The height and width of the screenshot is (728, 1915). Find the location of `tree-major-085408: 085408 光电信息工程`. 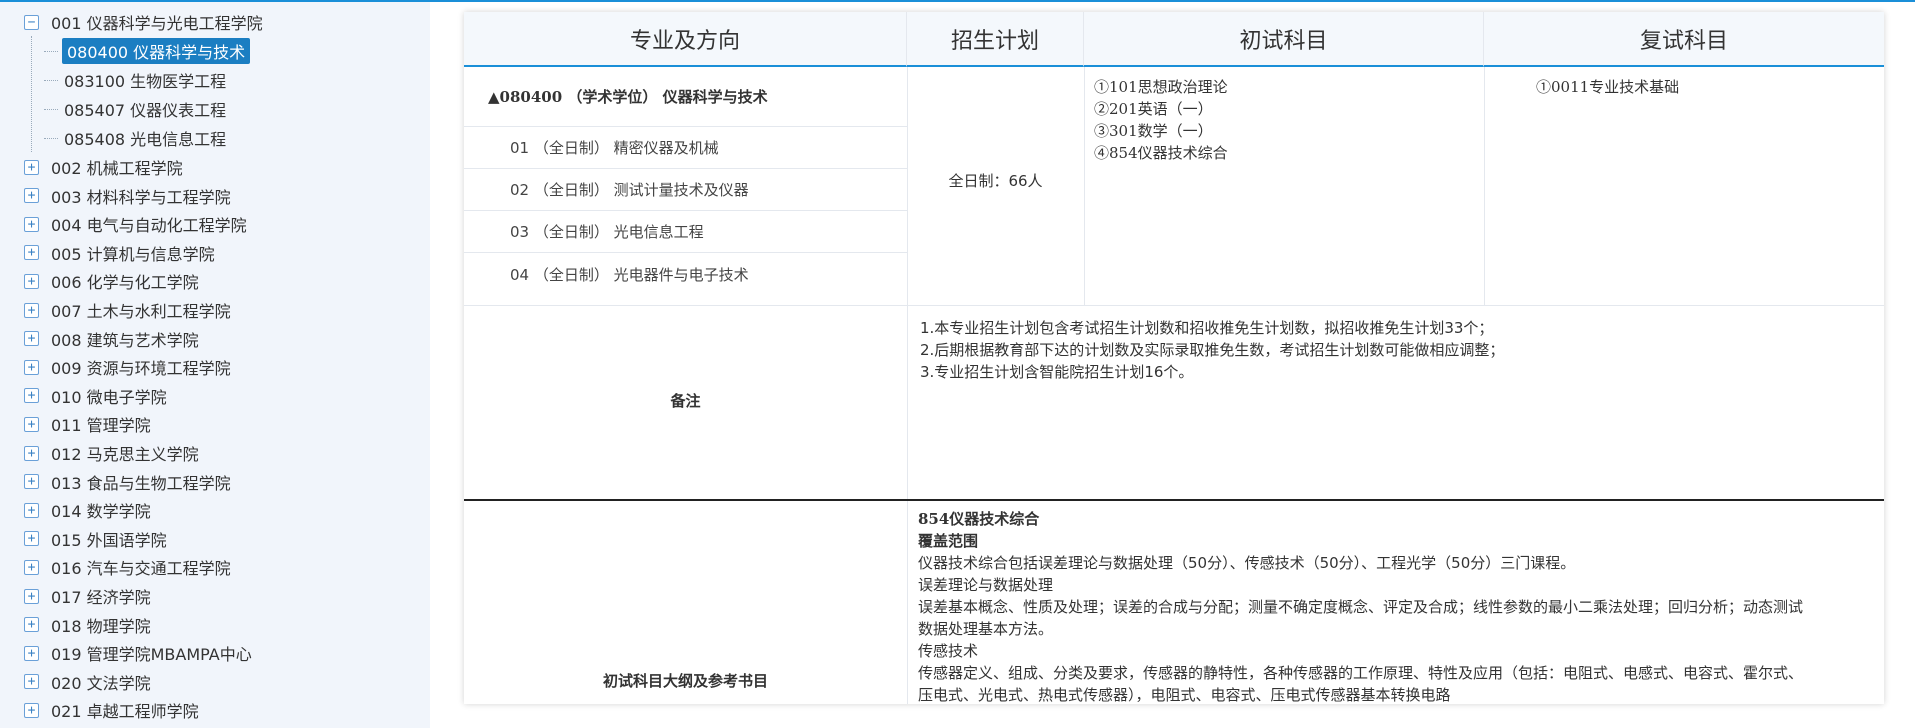

tree-major-085408: 085408 光电信息工程 is located at coordinates (136, 138).